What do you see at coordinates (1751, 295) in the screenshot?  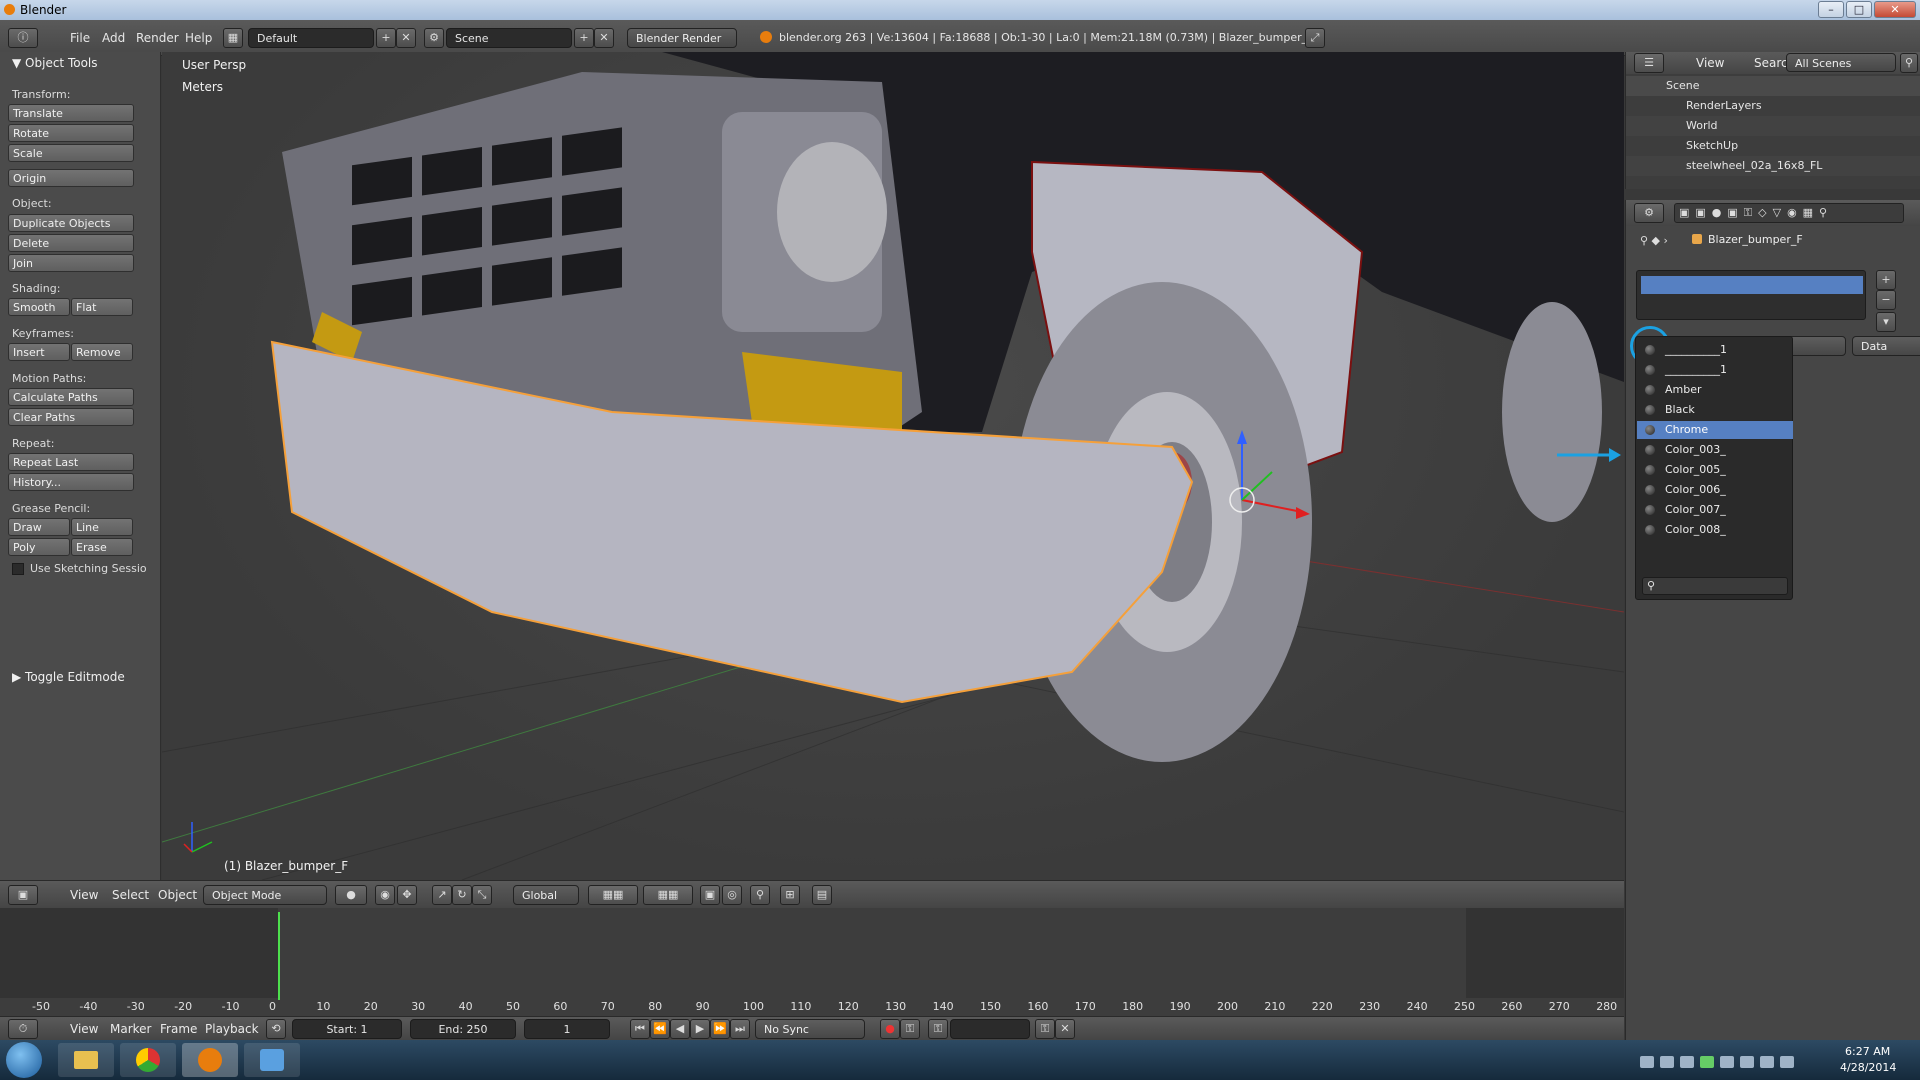 I see `material-slot-list` at bounding box center [1751, 295].